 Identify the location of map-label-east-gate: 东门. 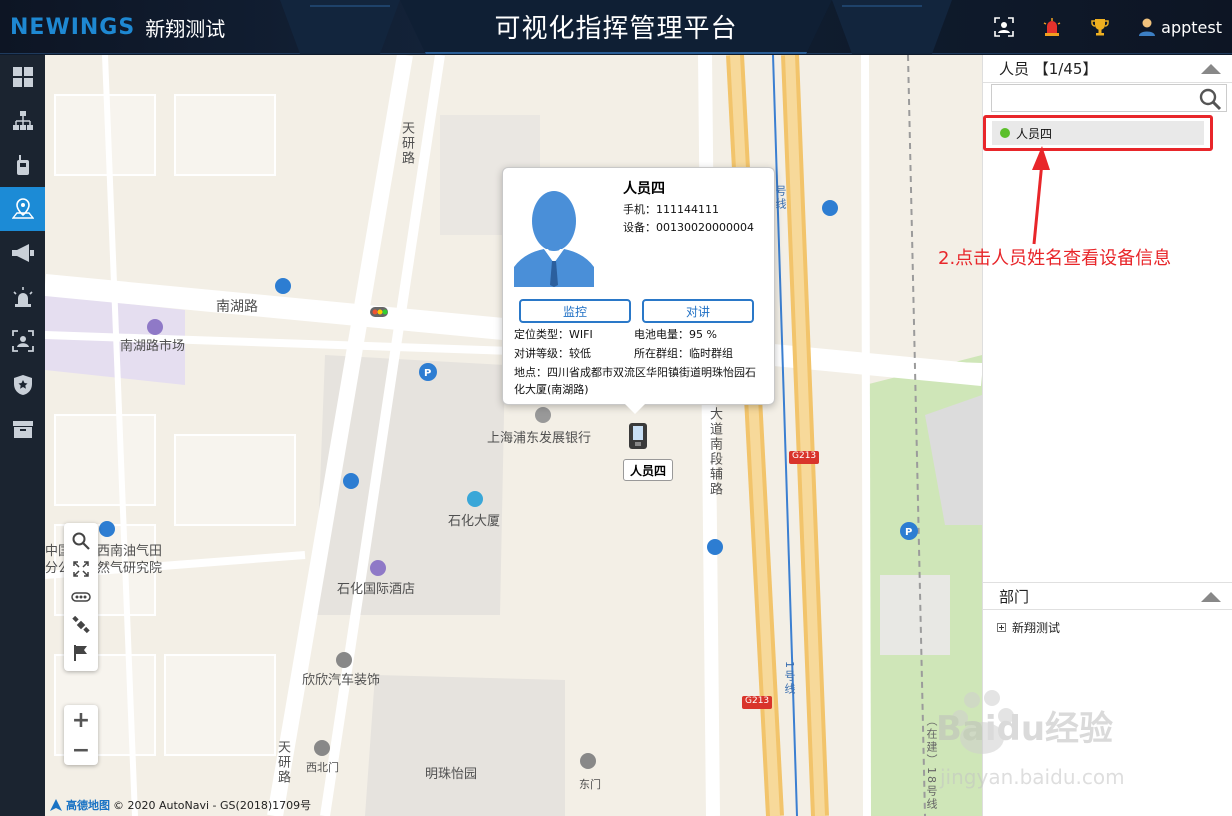
(590, 784).